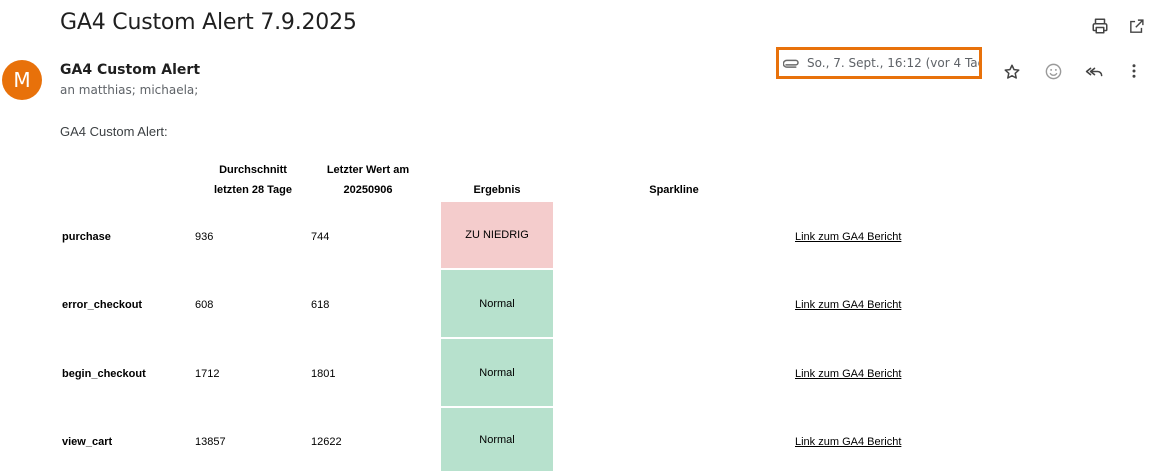 This screenshot has width=1153, height=471. Describe the element at coordinates (22, 80) in the screenshot. I see `sender-avatar: M` at that location.